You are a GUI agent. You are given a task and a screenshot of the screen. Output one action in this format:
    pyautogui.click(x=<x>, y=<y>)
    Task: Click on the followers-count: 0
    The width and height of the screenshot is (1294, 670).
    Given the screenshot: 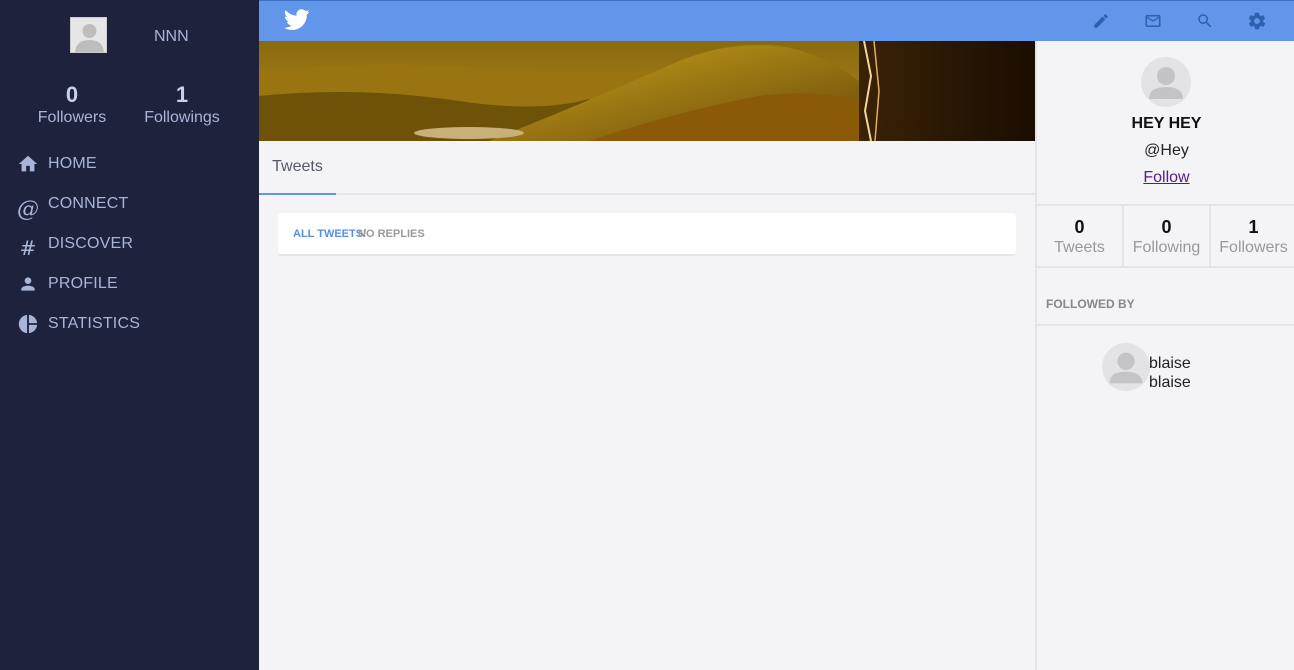 What is the action you would take?
    pyautogui.click(x=72, y=94)
    